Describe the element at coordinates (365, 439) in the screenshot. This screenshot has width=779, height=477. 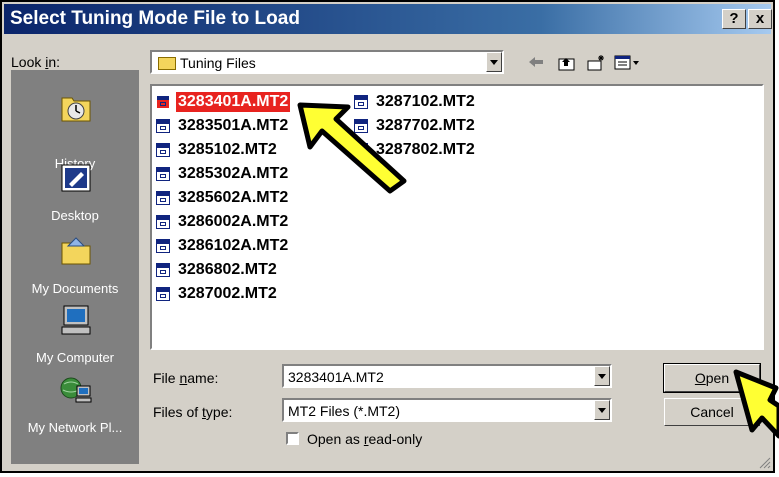
I see `readonly-label: Open as read-only` at that location.